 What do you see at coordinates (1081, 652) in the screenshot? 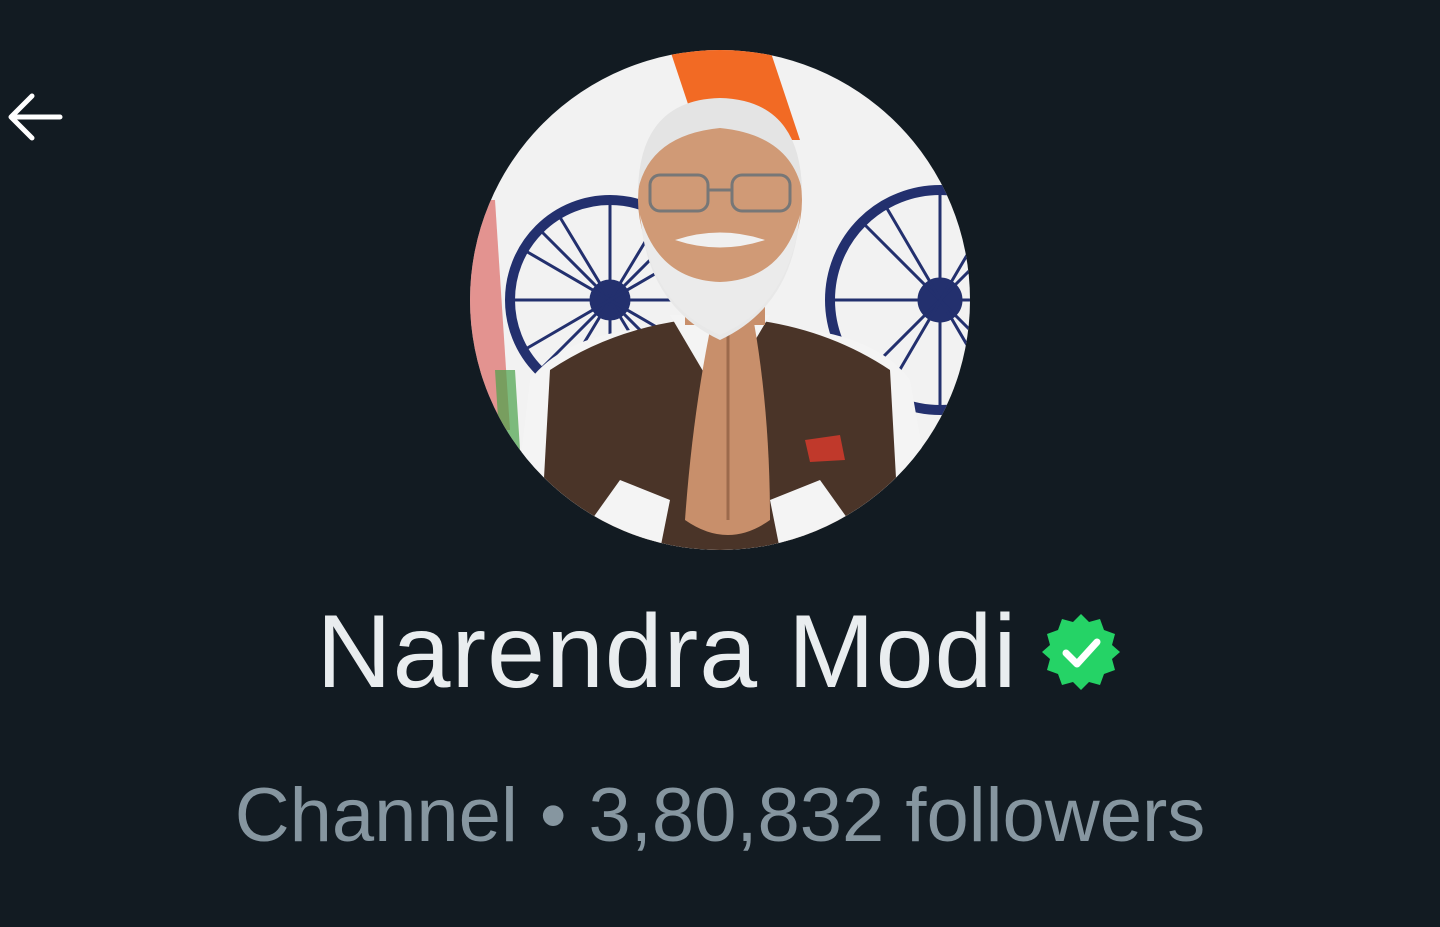
I see `verified-badge-icon` at bounding box center [1081, 652].